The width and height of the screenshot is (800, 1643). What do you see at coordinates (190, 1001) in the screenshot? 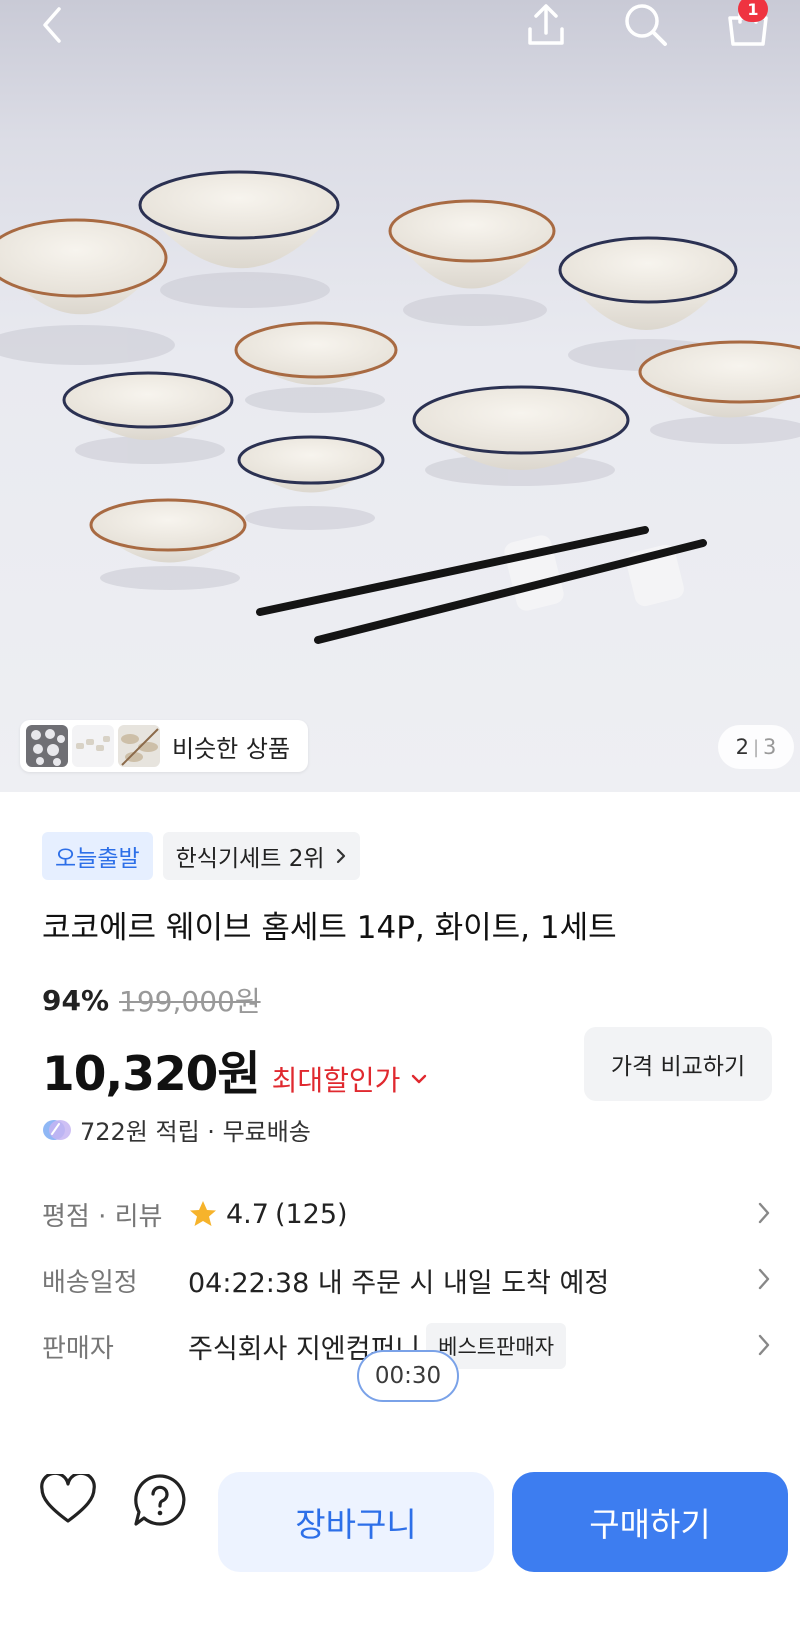
I see `original-price: 199,000원` at bounding box center [190, 1001].